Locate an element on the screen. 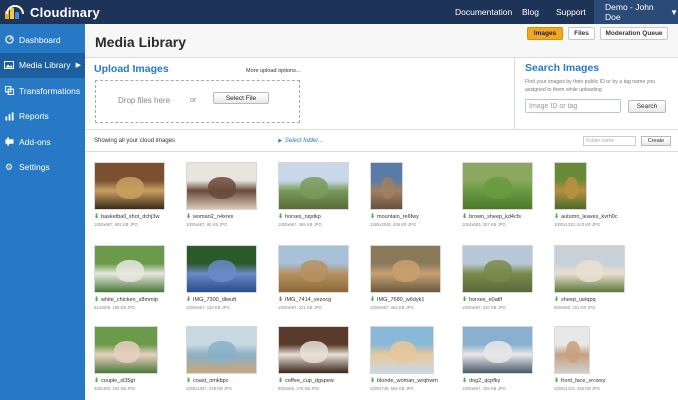  drop-zone: Drop files here or Select File is located at coordinates (197, 101).